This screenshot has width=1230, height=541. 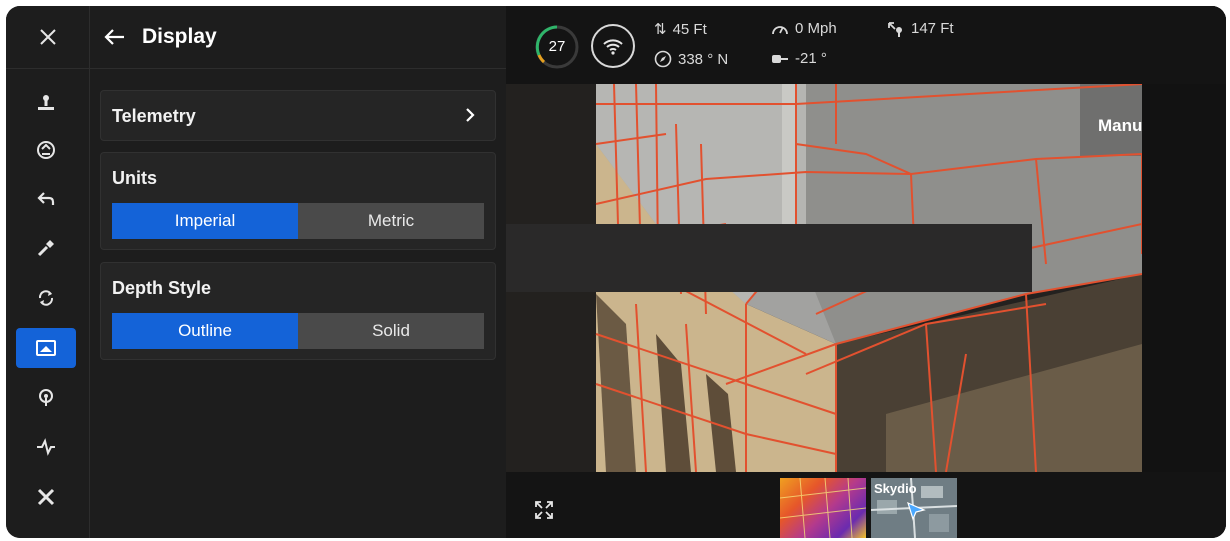 I want to click on speed-value: 0 Mph, so click(x=816, y=28).